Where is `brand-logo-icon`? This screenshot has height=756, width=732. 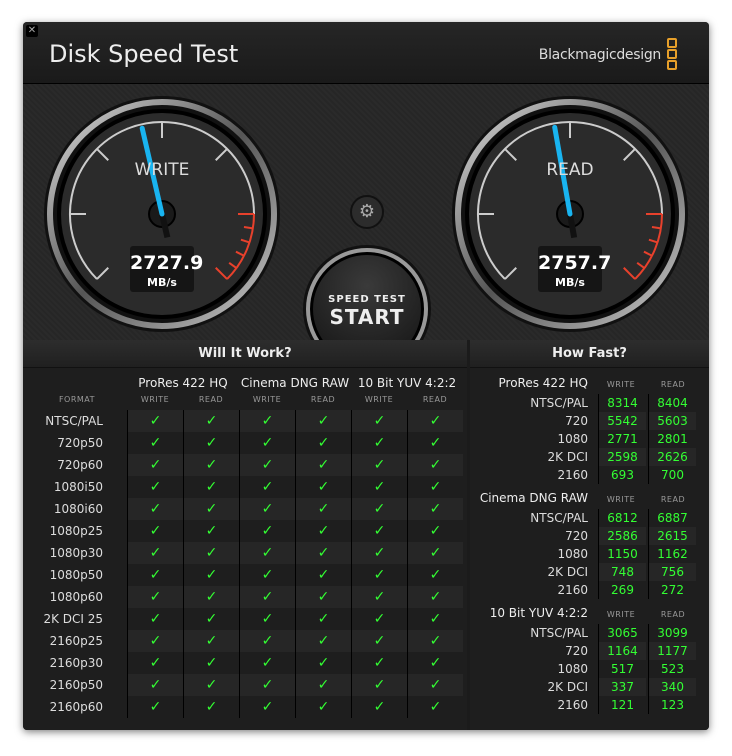 brand-logo-icon is located at coordinates (673, 54).